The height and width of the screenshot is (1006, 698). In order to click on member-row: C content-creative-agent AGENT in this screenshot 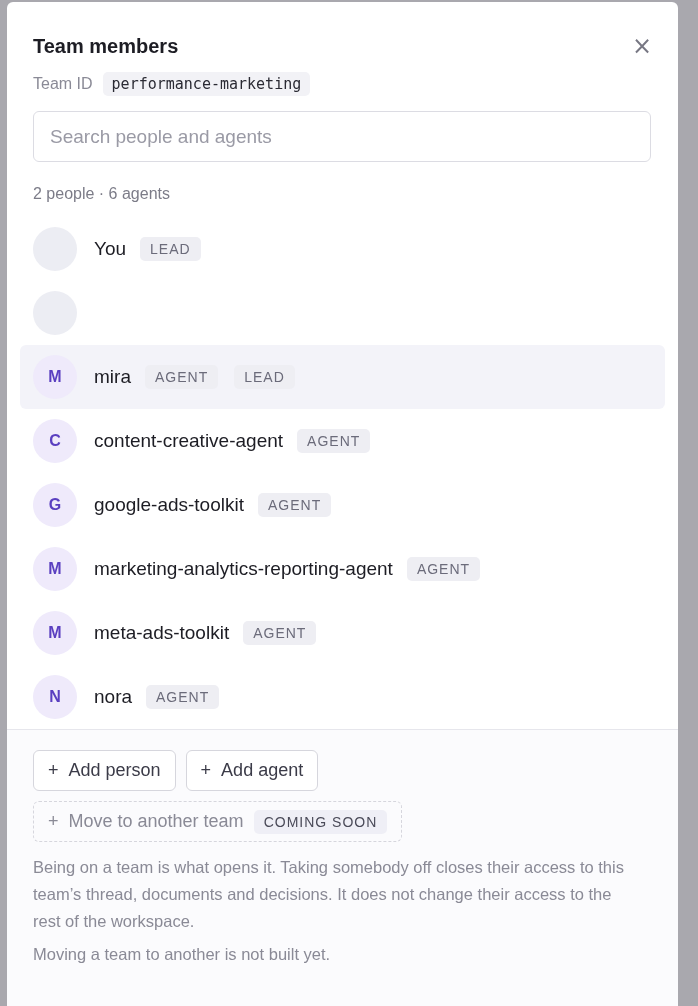, I will do `click(342, 441)`.